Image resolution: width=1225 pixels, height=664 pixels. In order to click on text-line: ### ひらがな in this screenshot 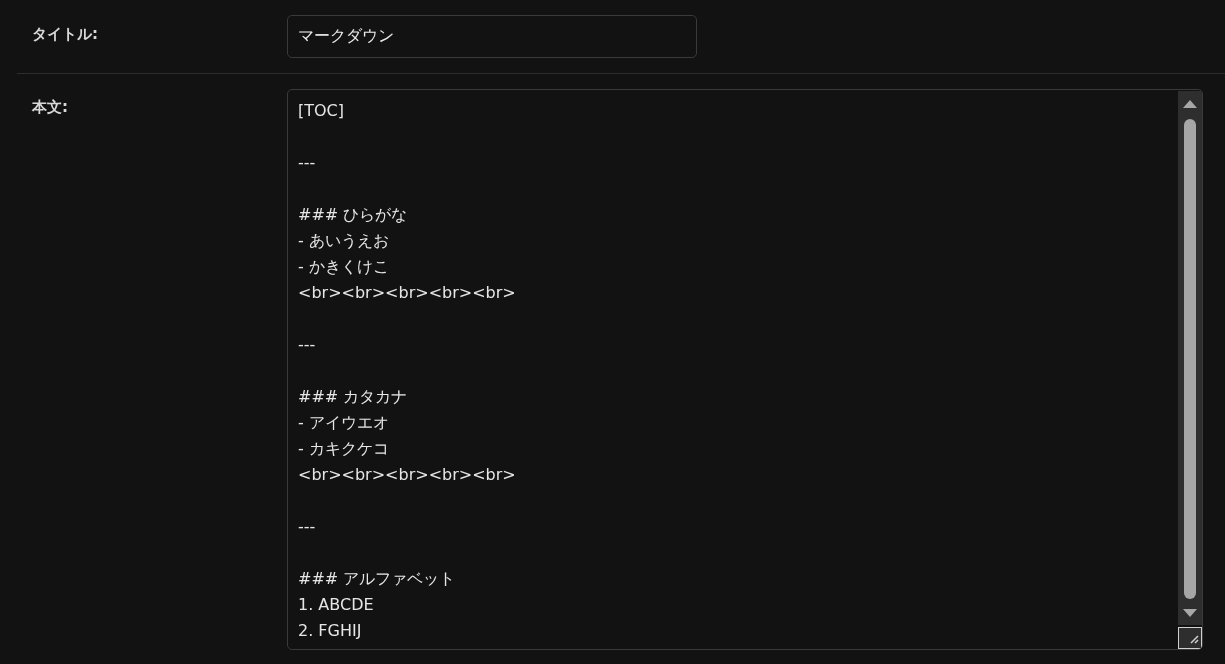, I will do `click(353, 215)`.